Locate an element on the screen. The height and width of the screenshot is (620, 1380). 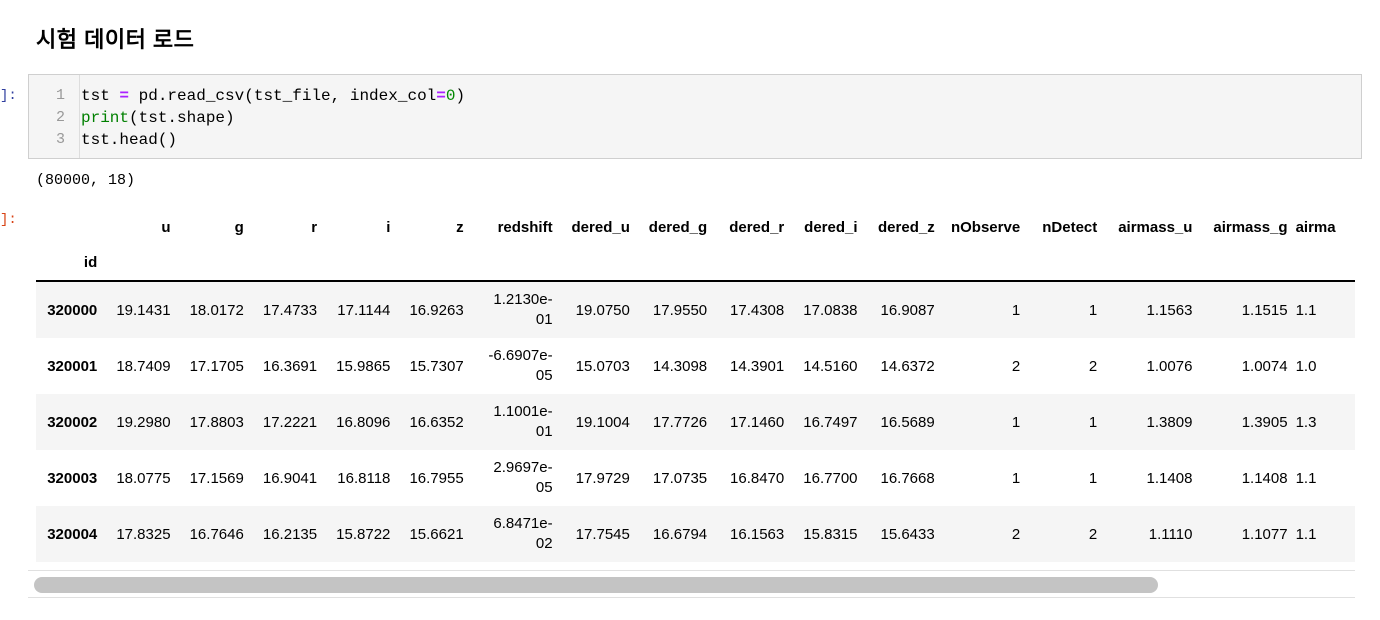
table-cell: 14.3098 is located at coordinates (680, 366).